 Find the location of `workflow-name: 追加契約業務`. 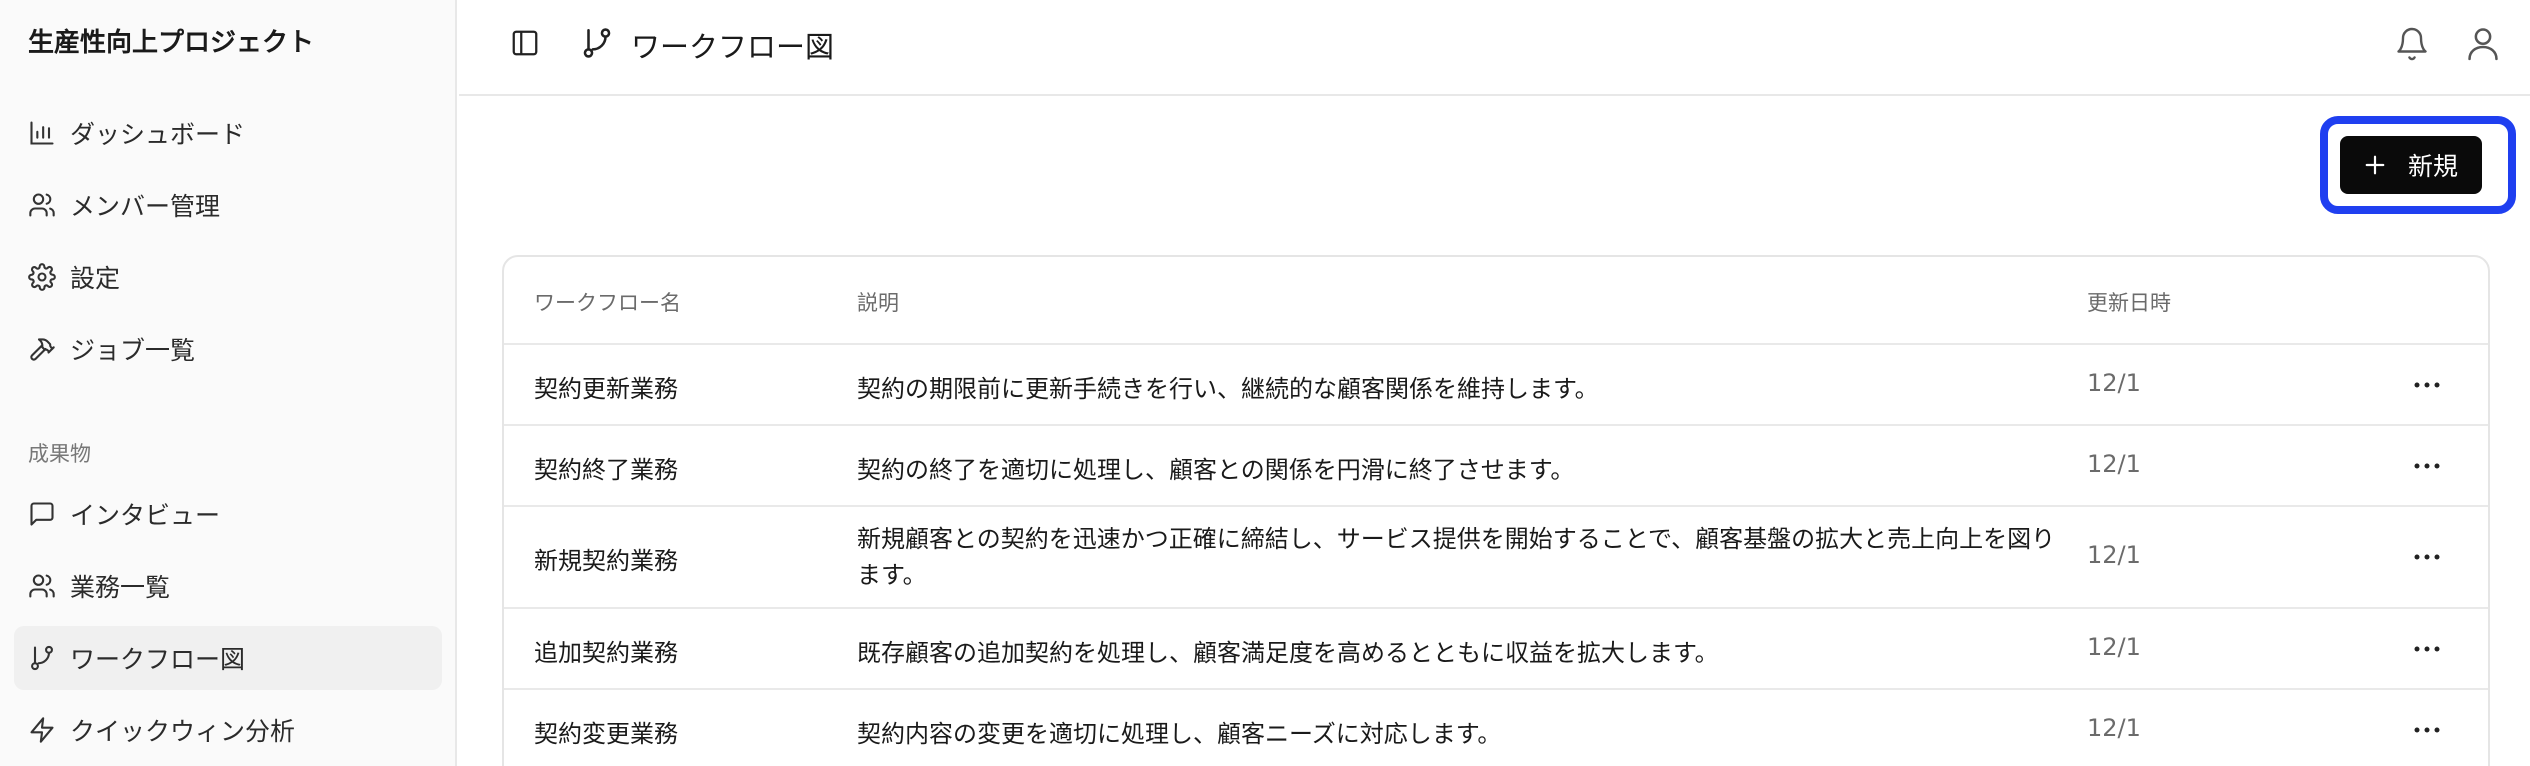

workflow-name: 追加契約業務 is located at coordinates (606, 653).